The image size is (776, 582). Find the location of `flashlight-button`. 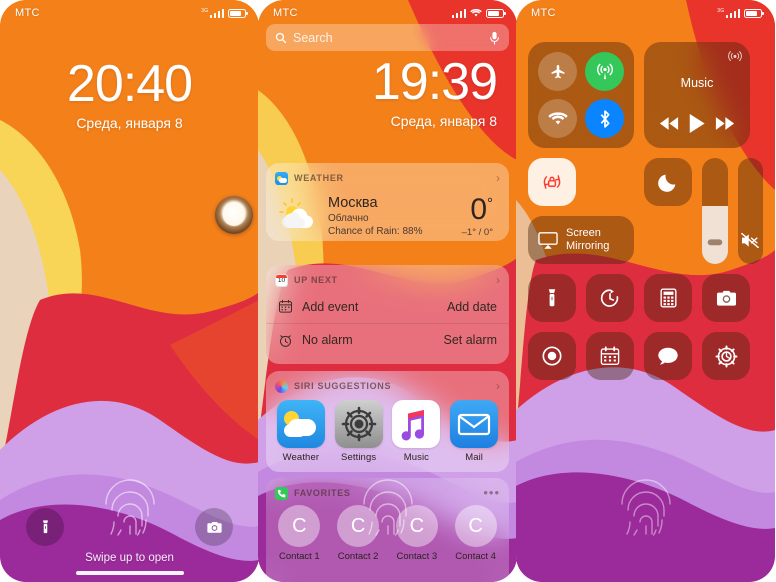

flashlight-button is located at coordinates (45, 527).